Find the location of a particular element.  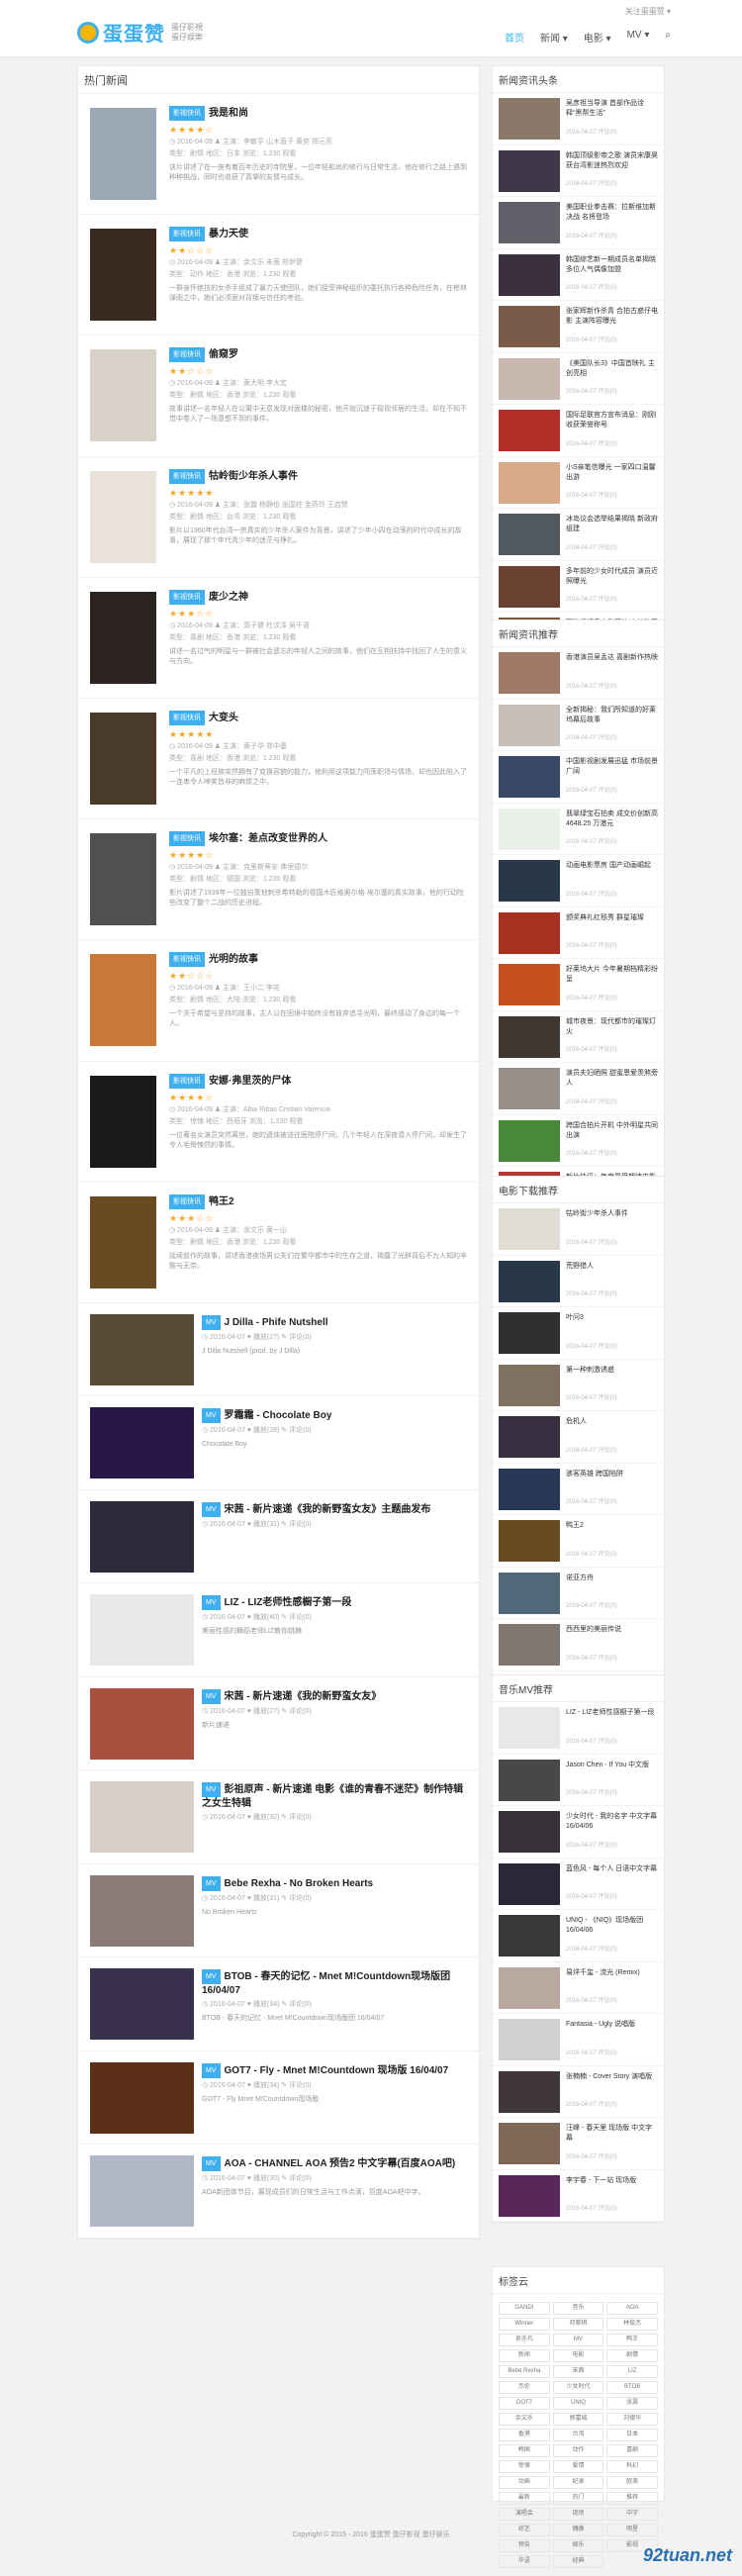

post-title-text: 宋茜 - 新片速递《我的新野蛮女友》 is located at coordinates (303, 1696).